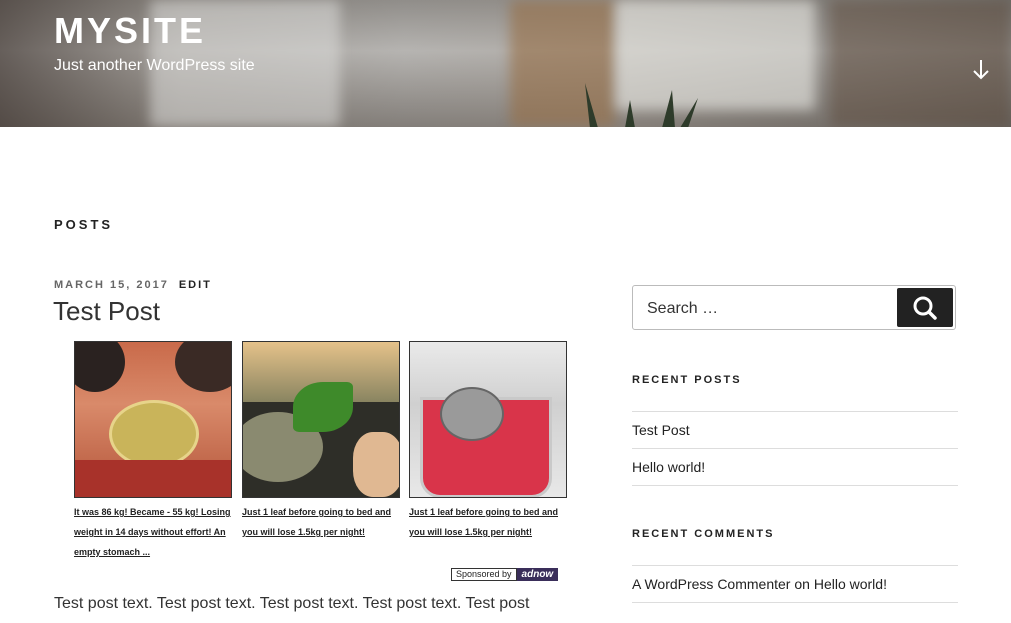 Image resolution: width=1011 pixels, height=623 pixels. What do you see at coordinates (711, 584) in the screenshot?
I see `comment-author-link: A WordPress Commenter` at bounding box center [711, 584].